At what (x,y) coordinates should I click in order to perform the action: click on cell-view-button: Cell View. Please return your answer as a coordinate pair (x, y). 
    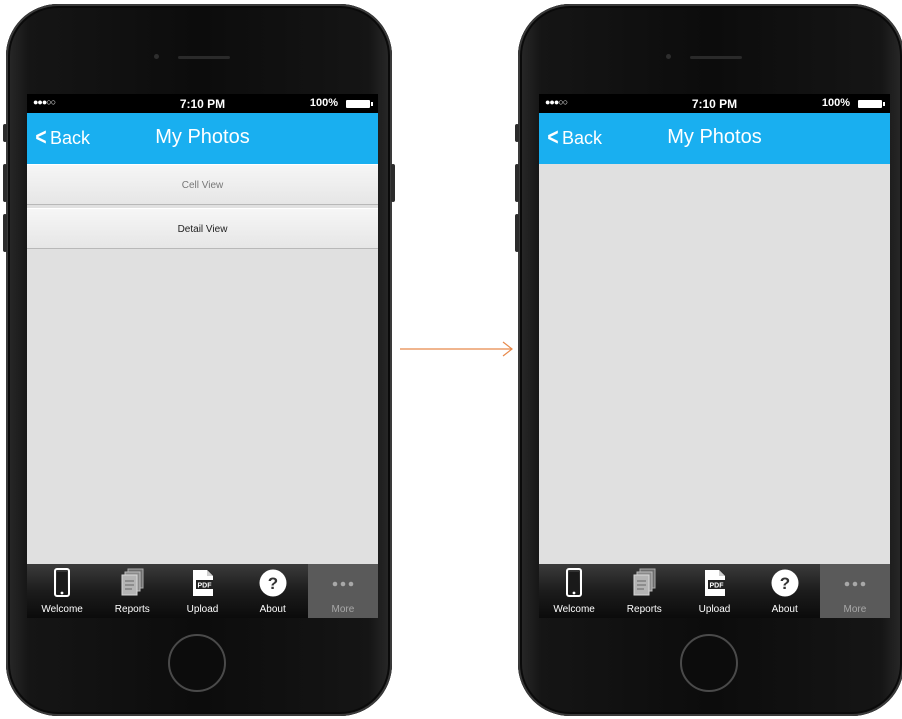
    Looking at the image, I should click on (202, 184).